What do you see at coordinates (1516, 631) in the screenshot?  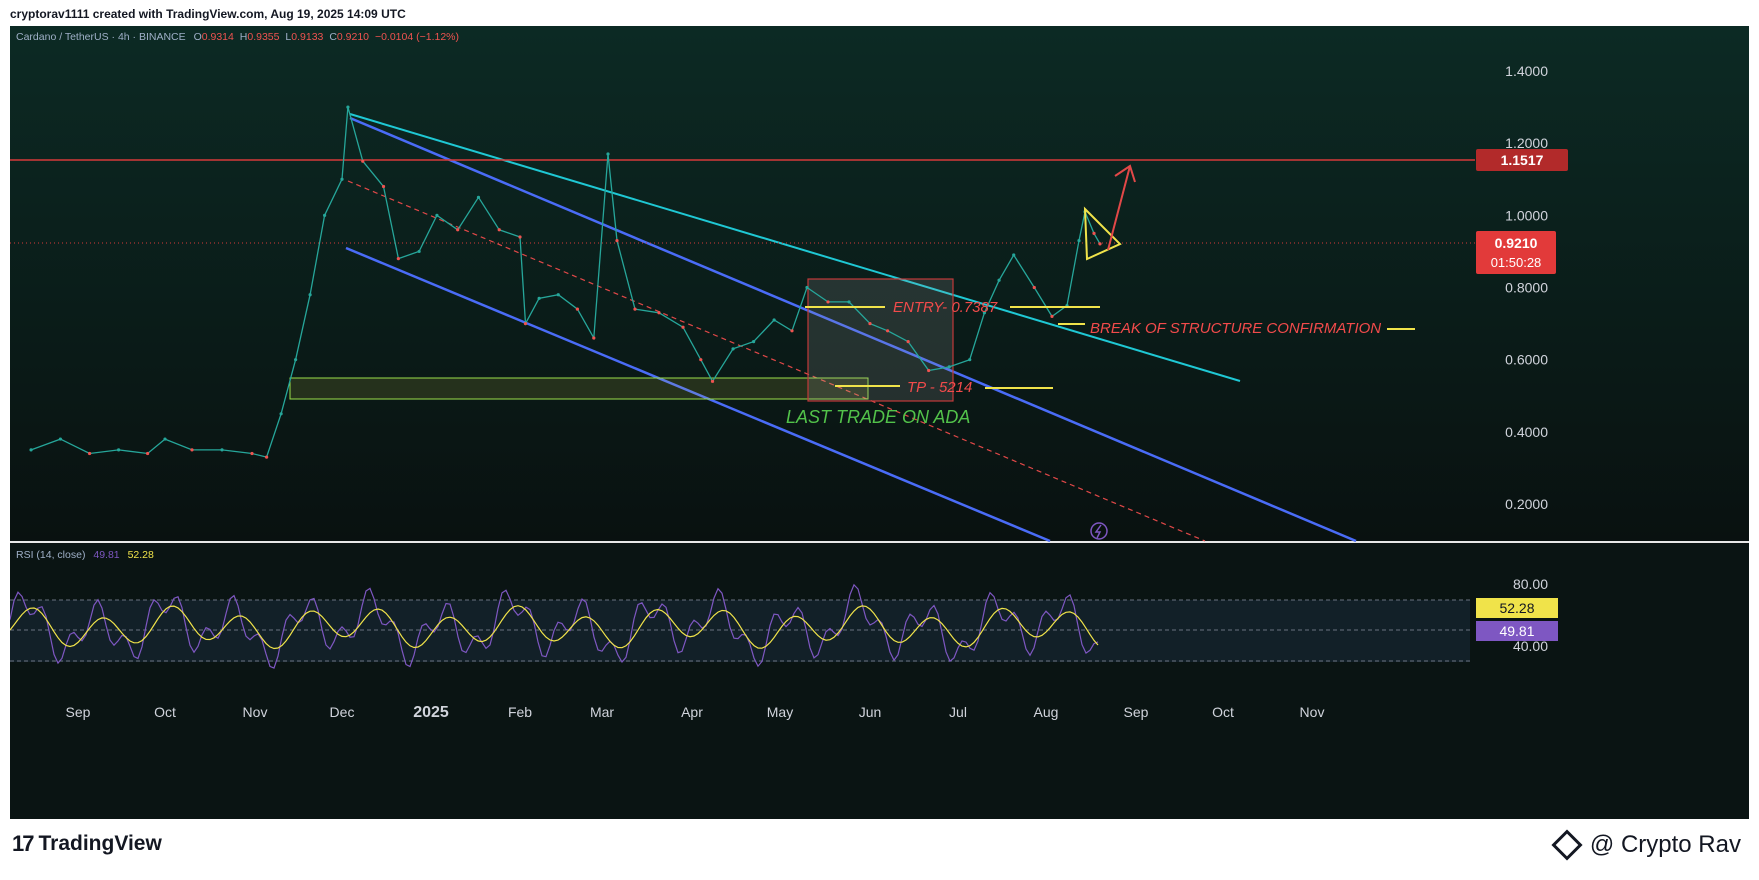 I see `rsi-value-badge-text: 49.81` at bounding box center [1516, 631].